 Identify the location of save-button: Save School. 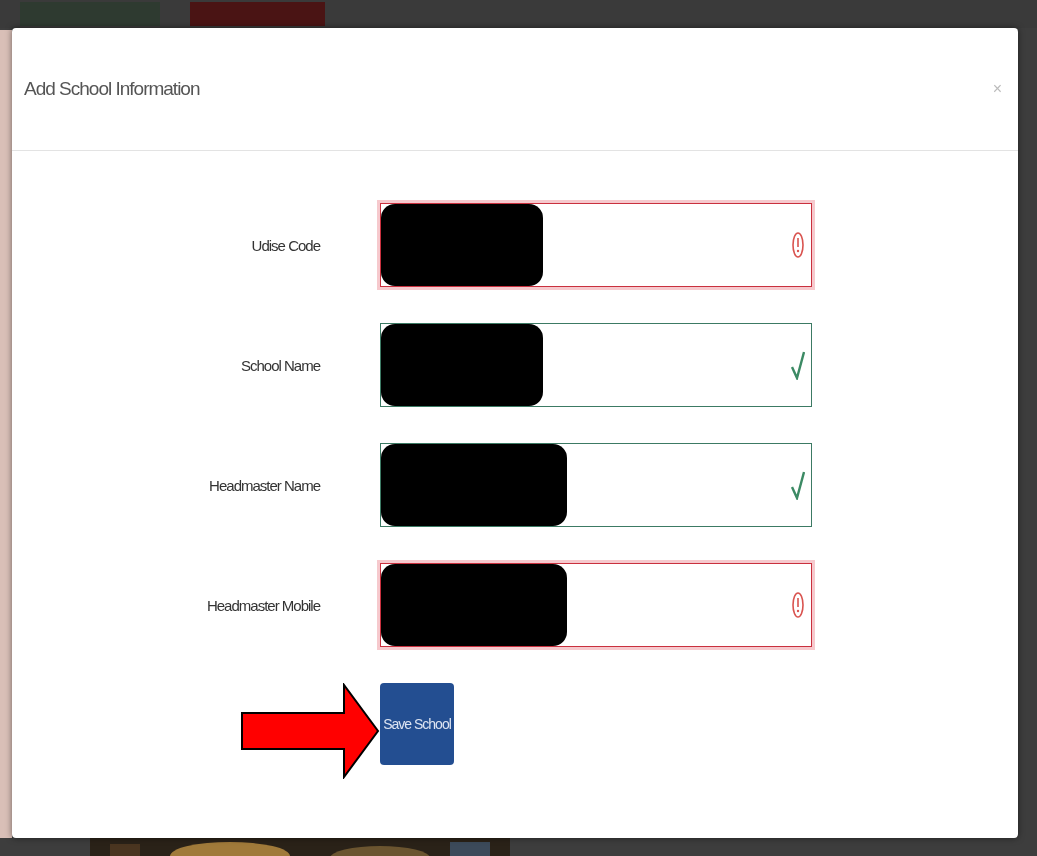
(417, 724).